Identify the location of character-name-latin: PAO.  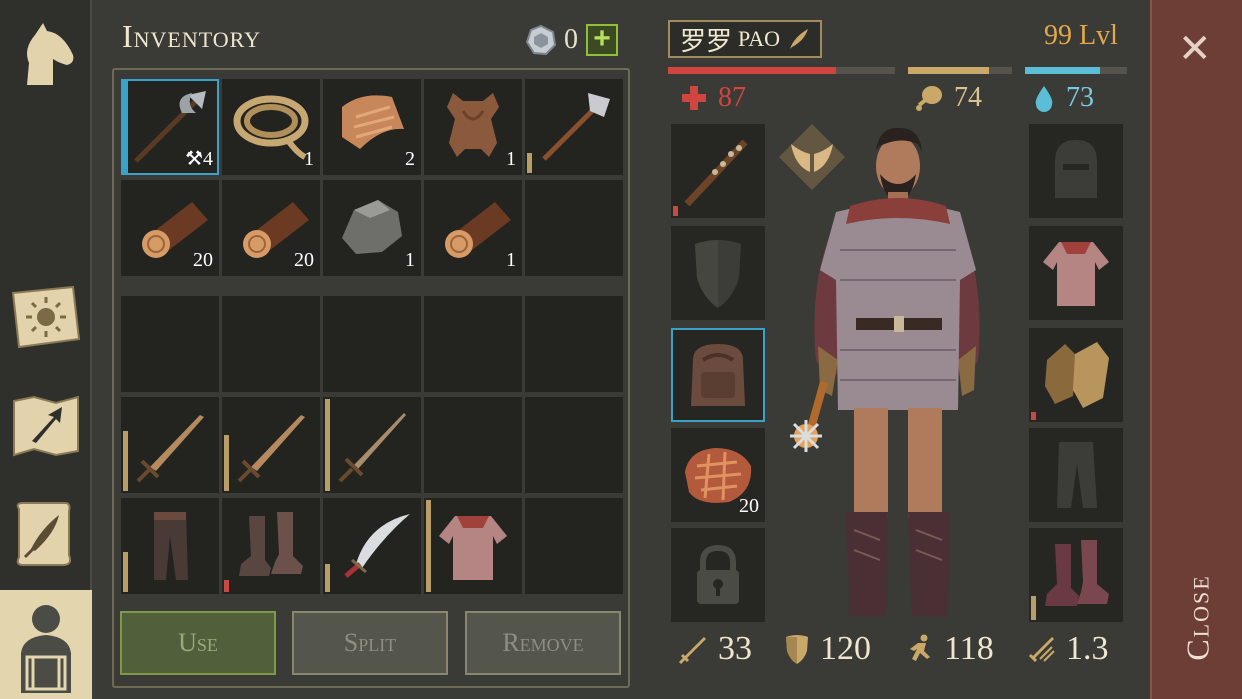
(759, 38).